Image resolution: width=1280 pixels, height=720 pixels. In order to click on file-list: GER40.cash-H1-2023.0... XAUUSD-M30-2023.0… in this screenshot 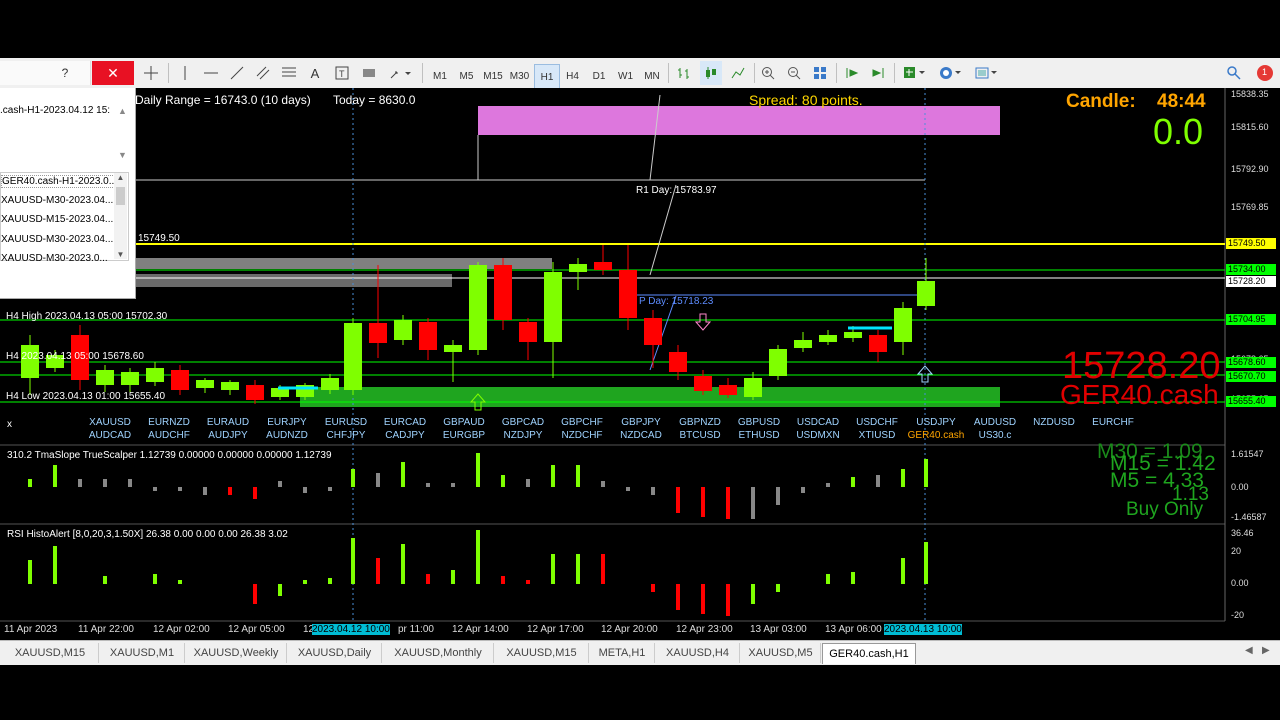, I will do `click(64, 218)`.